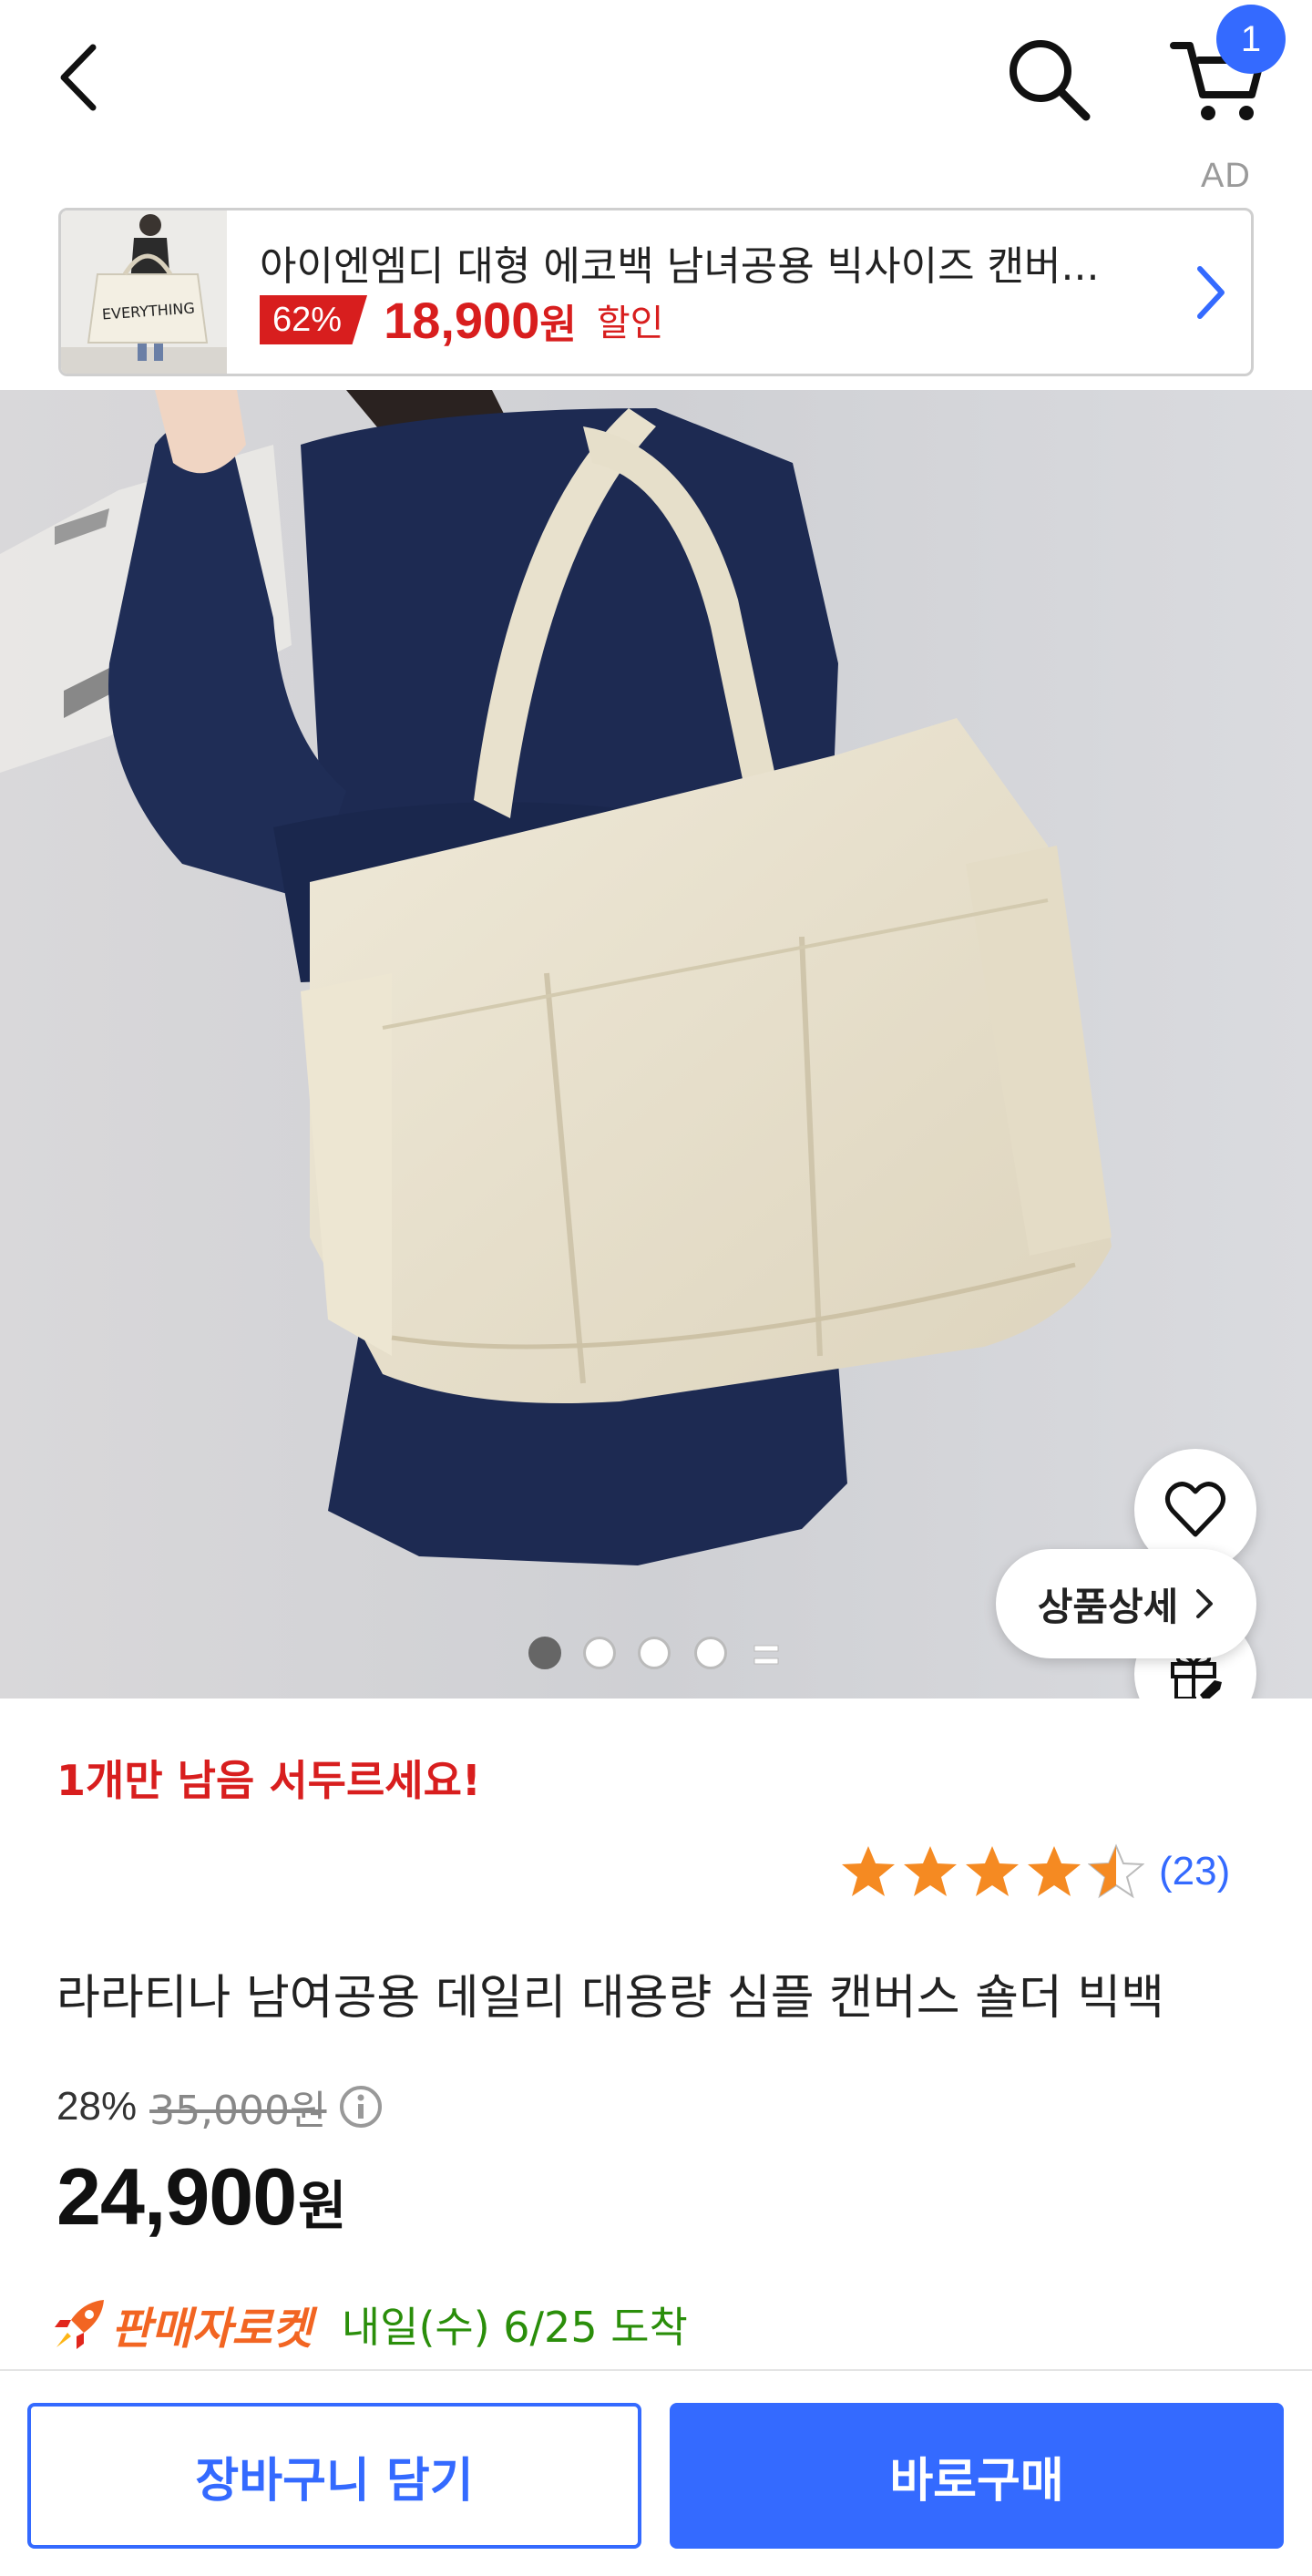 Image resolution: width=1312 pixels, height=2576 pixels. Describe the element at coordinates (1195, 1510) in the screenshot. I see `heart-icon` at that location.